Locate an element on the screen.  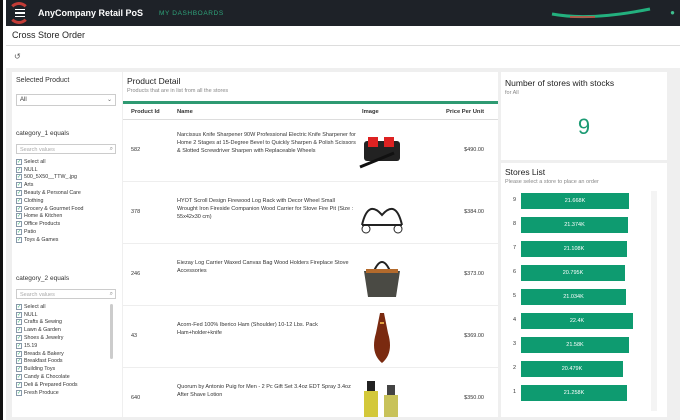
store-stock-bar: 21.108K is located at coordinates (574, 249).